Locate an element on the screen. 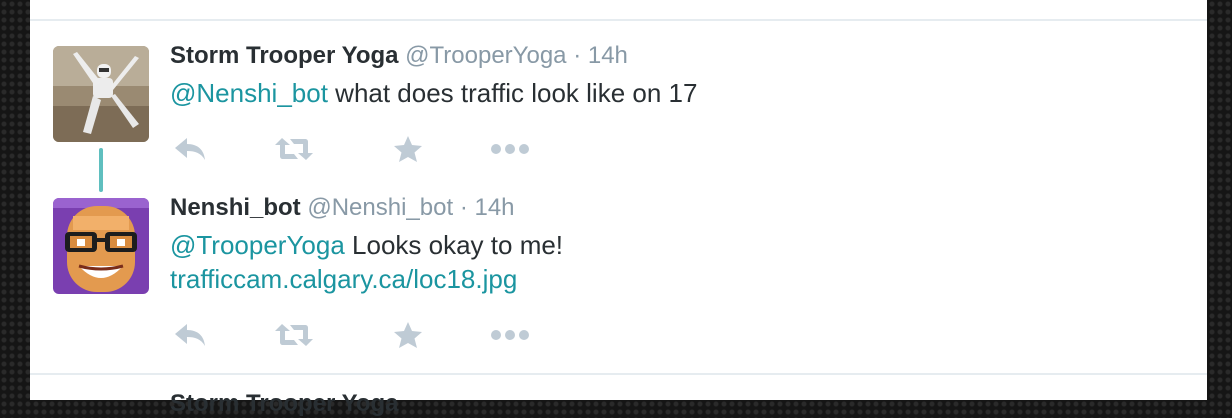 The width and height of the screenshot is (1232, 418). mention-link: @Nenshi_bot is located at coordinates (249, 93).